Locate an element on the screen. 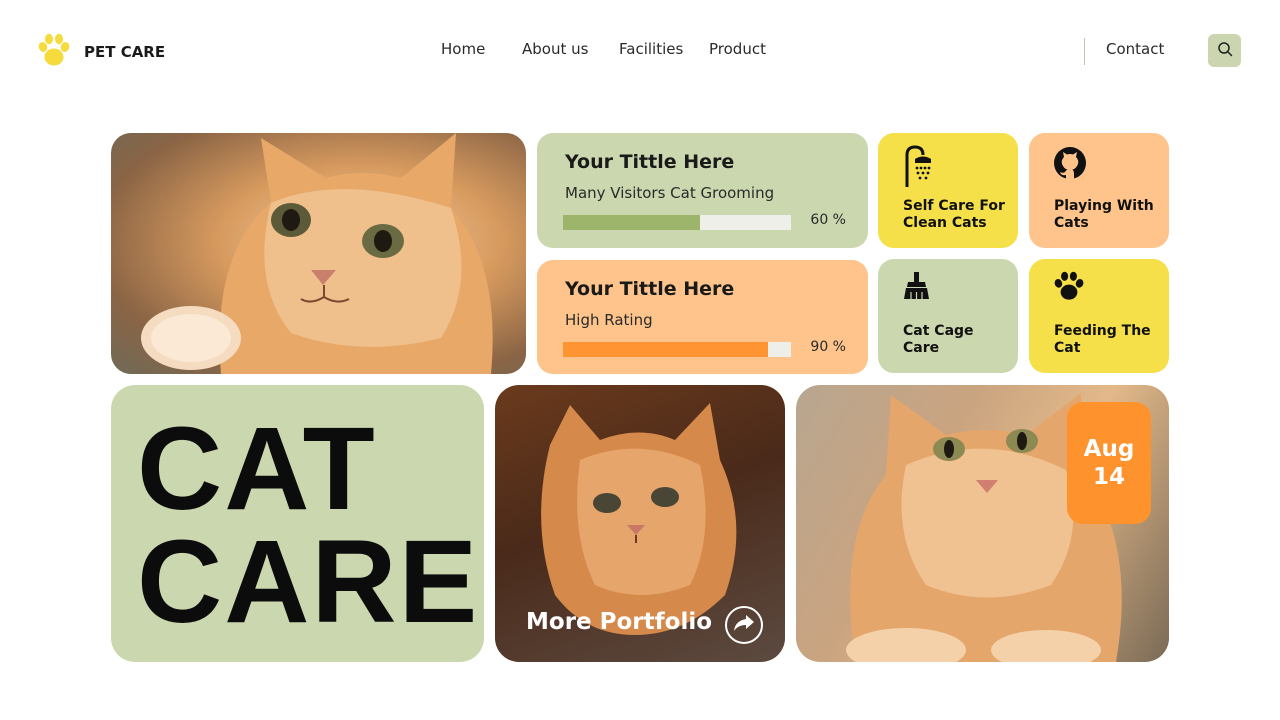 The width and height of the screenshot is (1280, 720). cat-photo-main is located at coordinates (318, 253).